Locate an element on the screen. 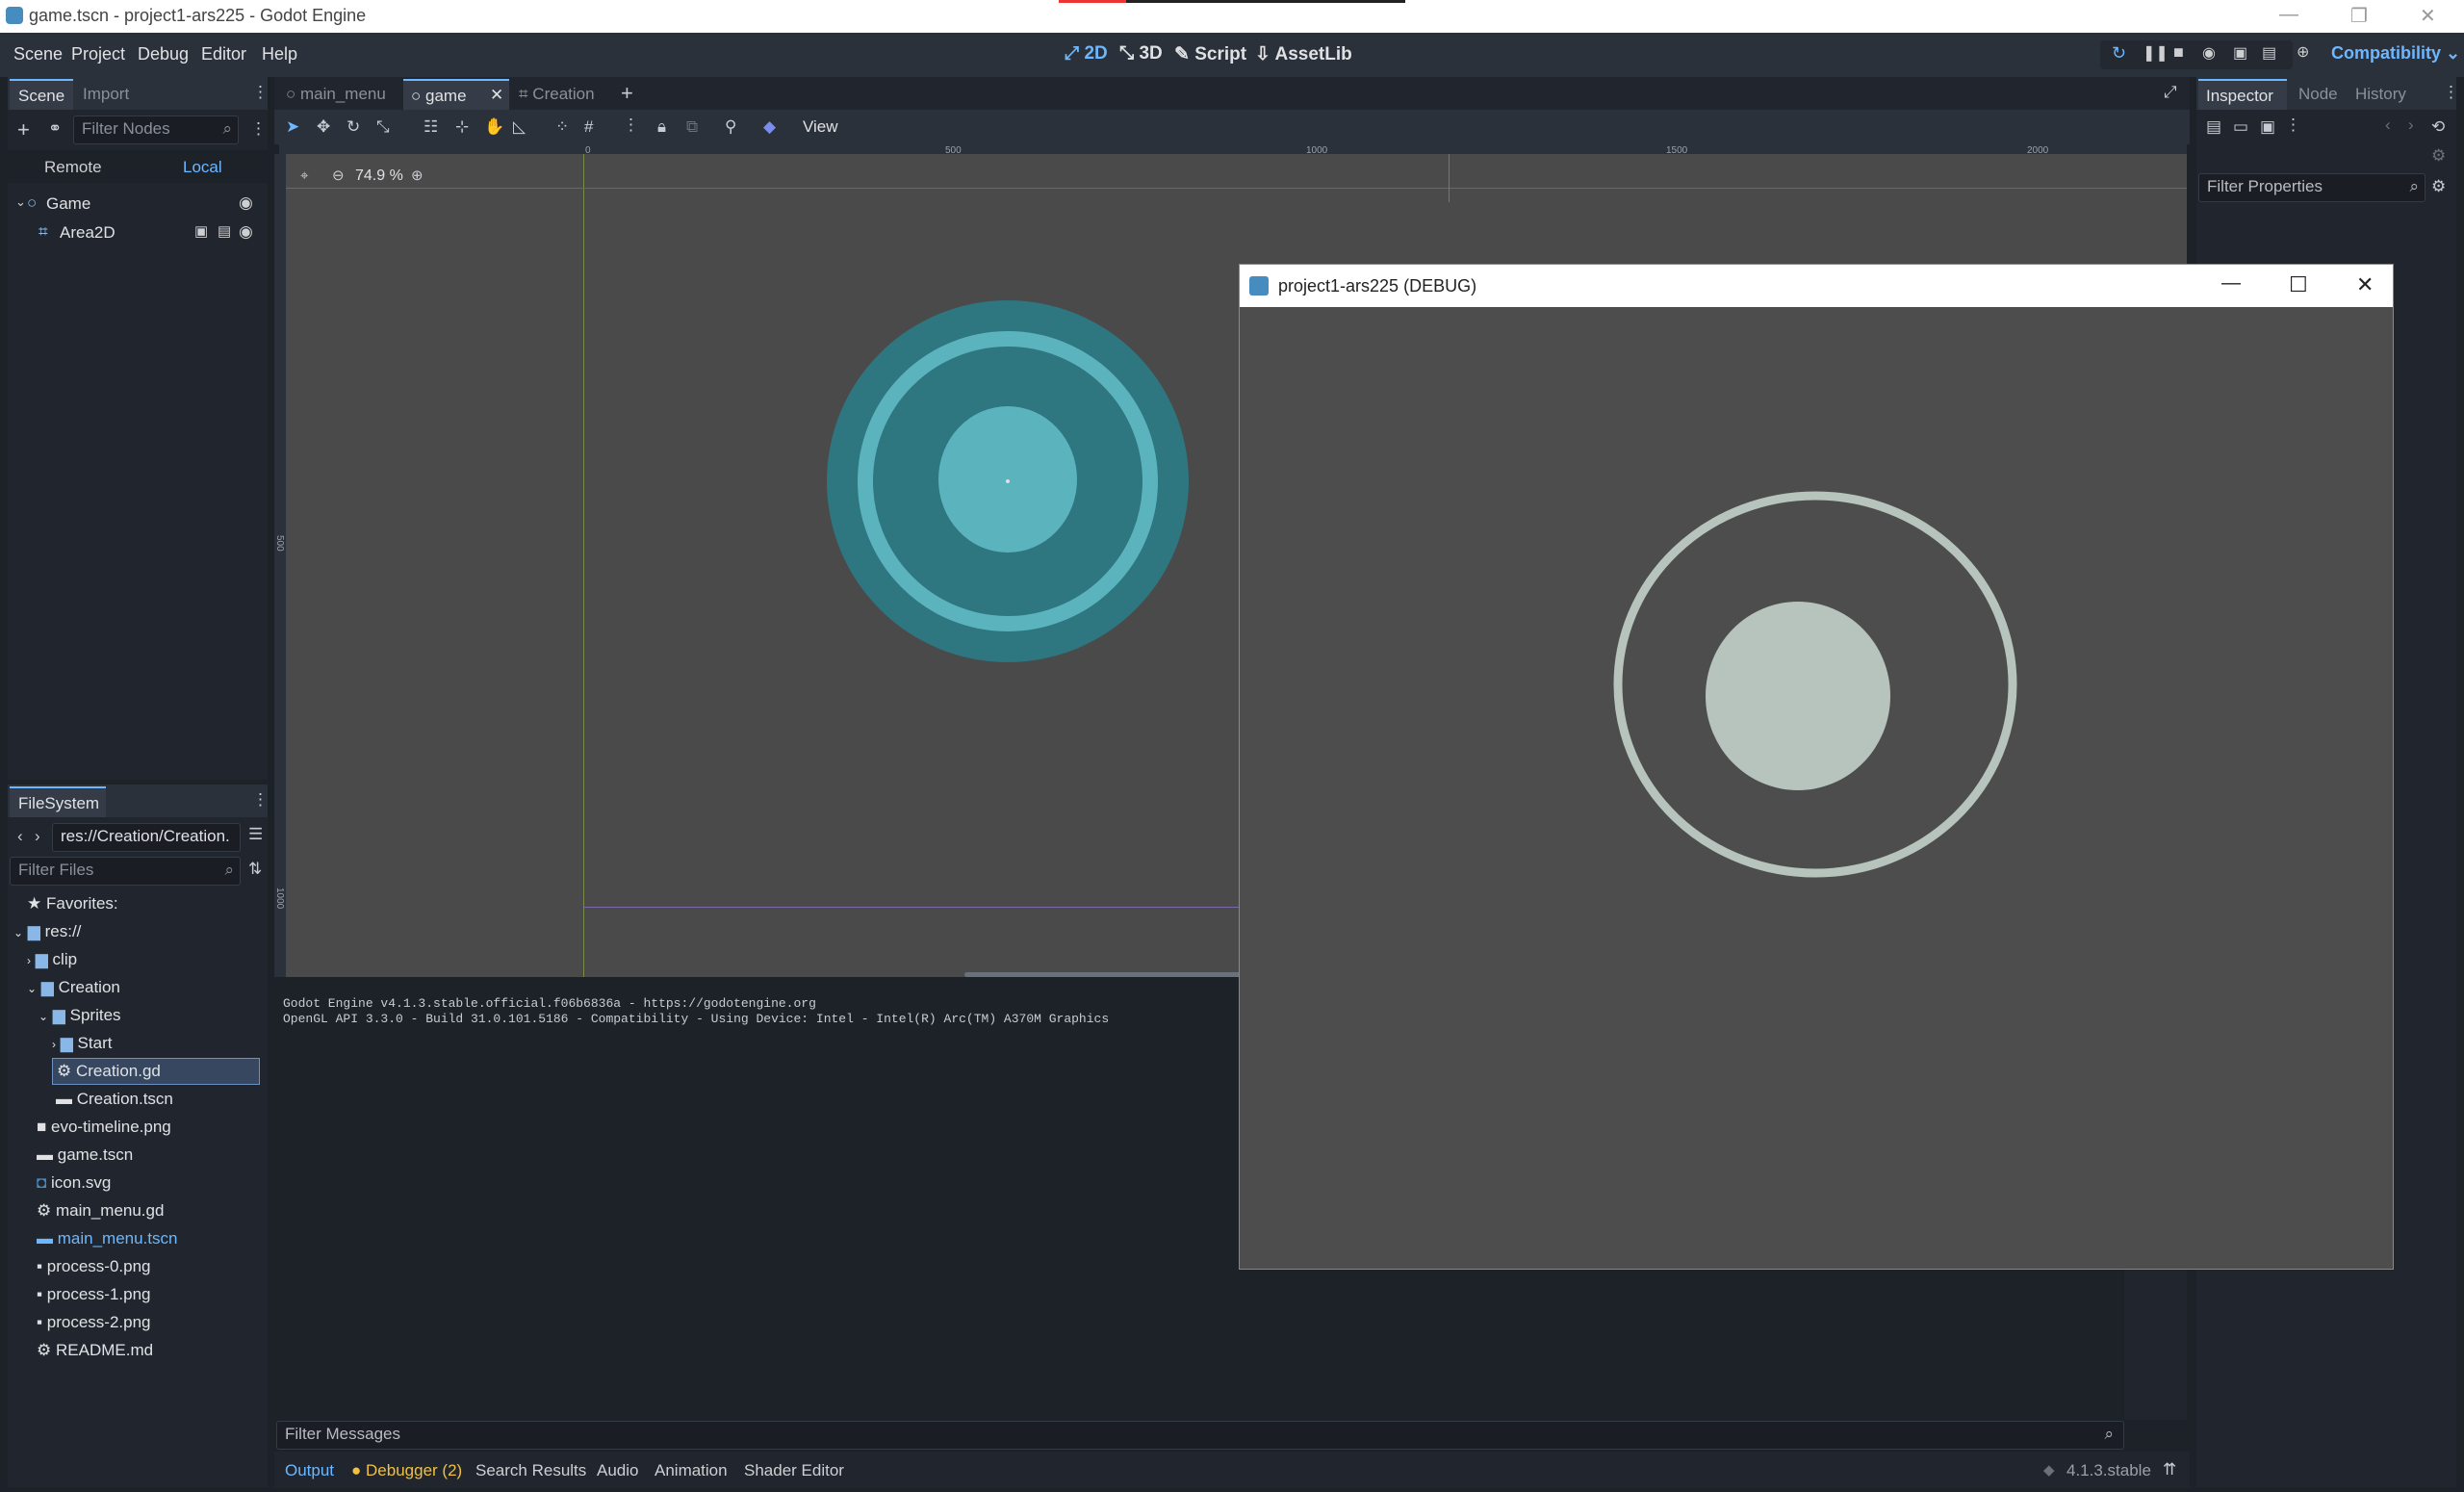 Image resolution: width=2464 pixels, height=1492 pixels. back-arrow-icon: ‹ is located at coordinates (20, 836).